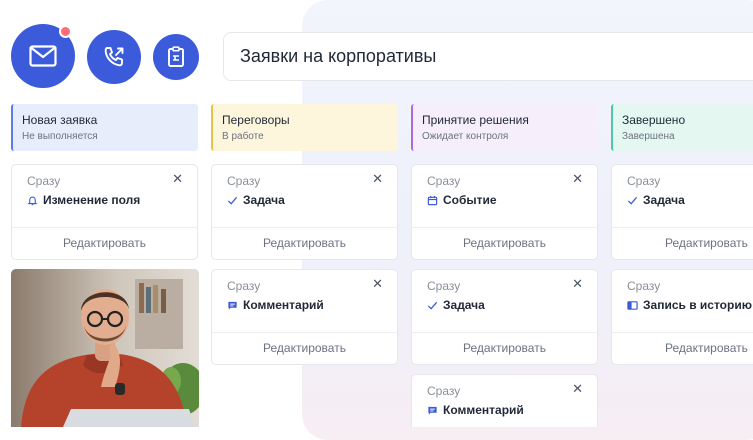  I want to click on stage-completed: Завершено Завершена, so click(682, 127).